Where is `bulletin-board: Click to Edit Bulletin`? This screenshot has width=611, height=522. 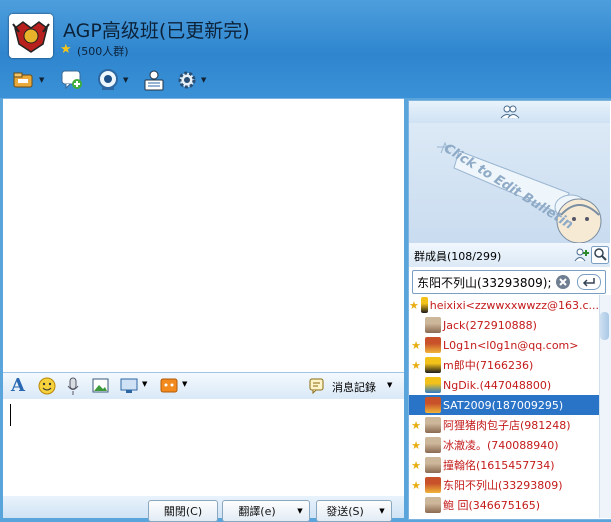 bulletin-board: Click to Edit Bulletin is located at coordinates (509, 183).